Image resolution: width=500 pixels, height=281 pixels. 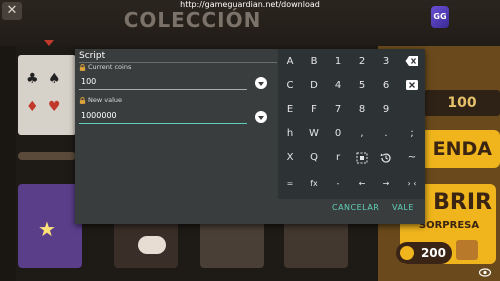 What do you see at coordinates (338, 86) in the screenshot?
I see `key-4: 4` at bounding box center [338, 86].